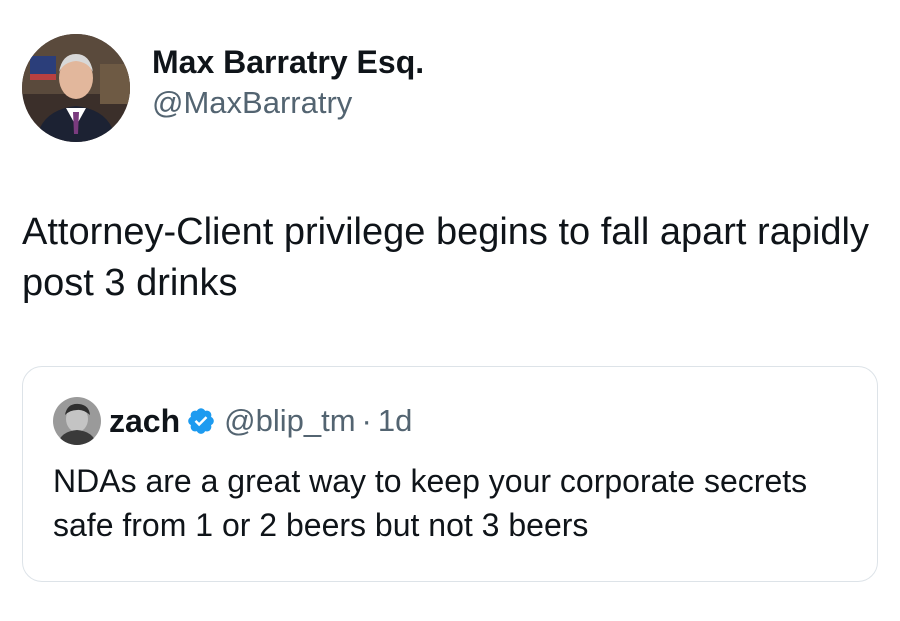 The height and width of the screenshot is (621, 900). I want to click on quoted-tweet-header: zach @blip_tm · 1d, so click(232, 421).